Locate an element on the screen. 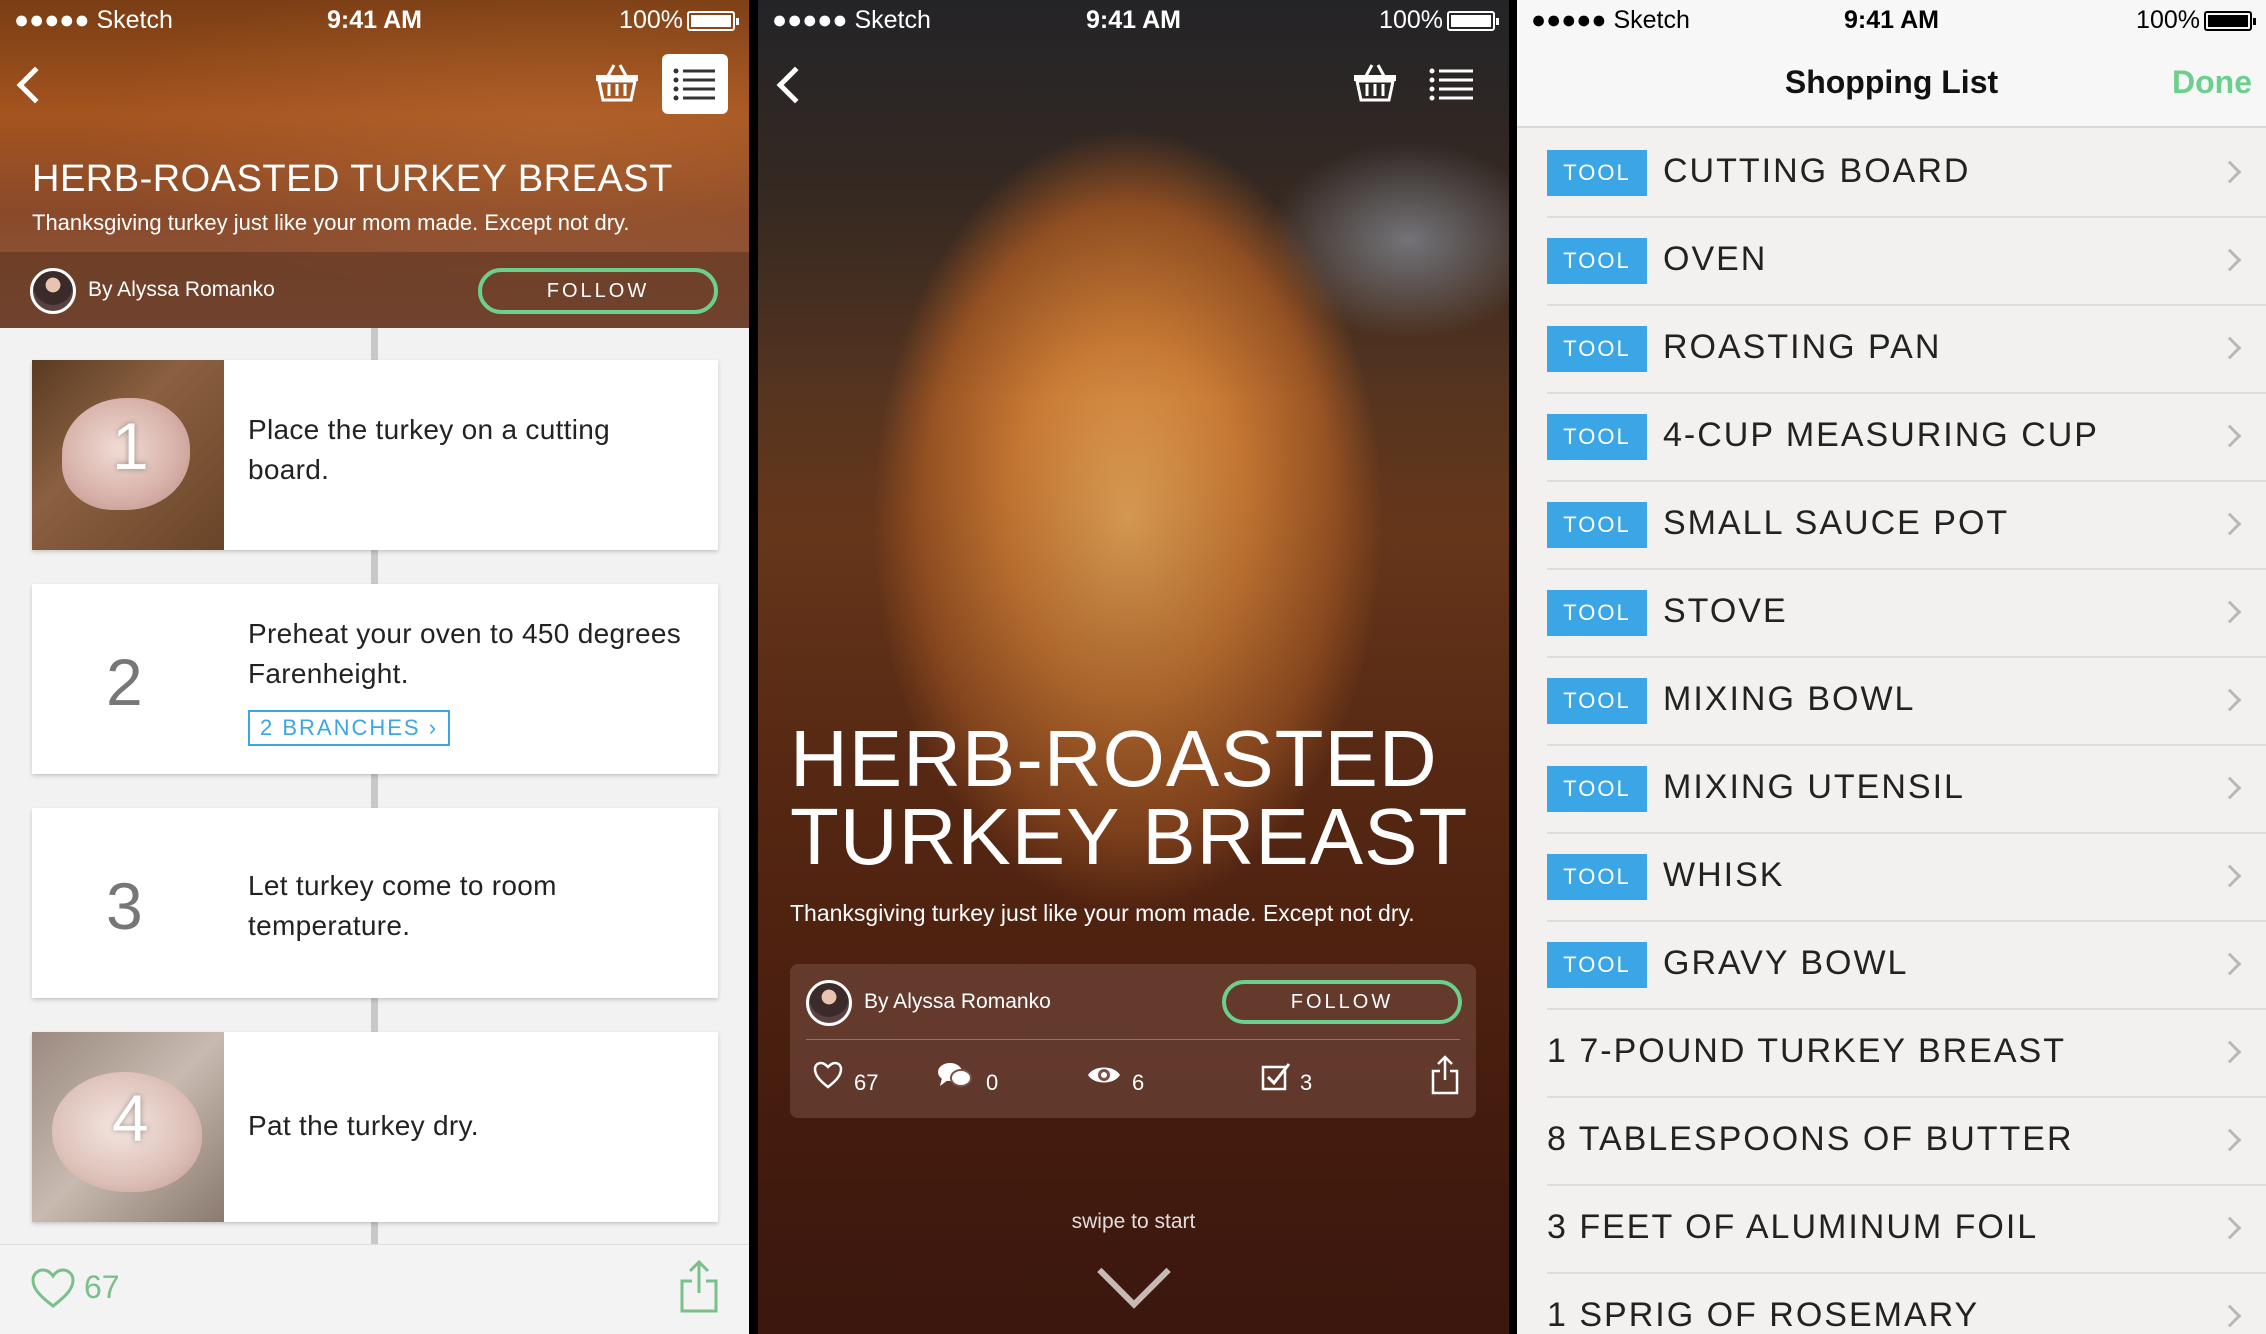  item-name: MIXING BOWL is located at coordinates (1789, 699).